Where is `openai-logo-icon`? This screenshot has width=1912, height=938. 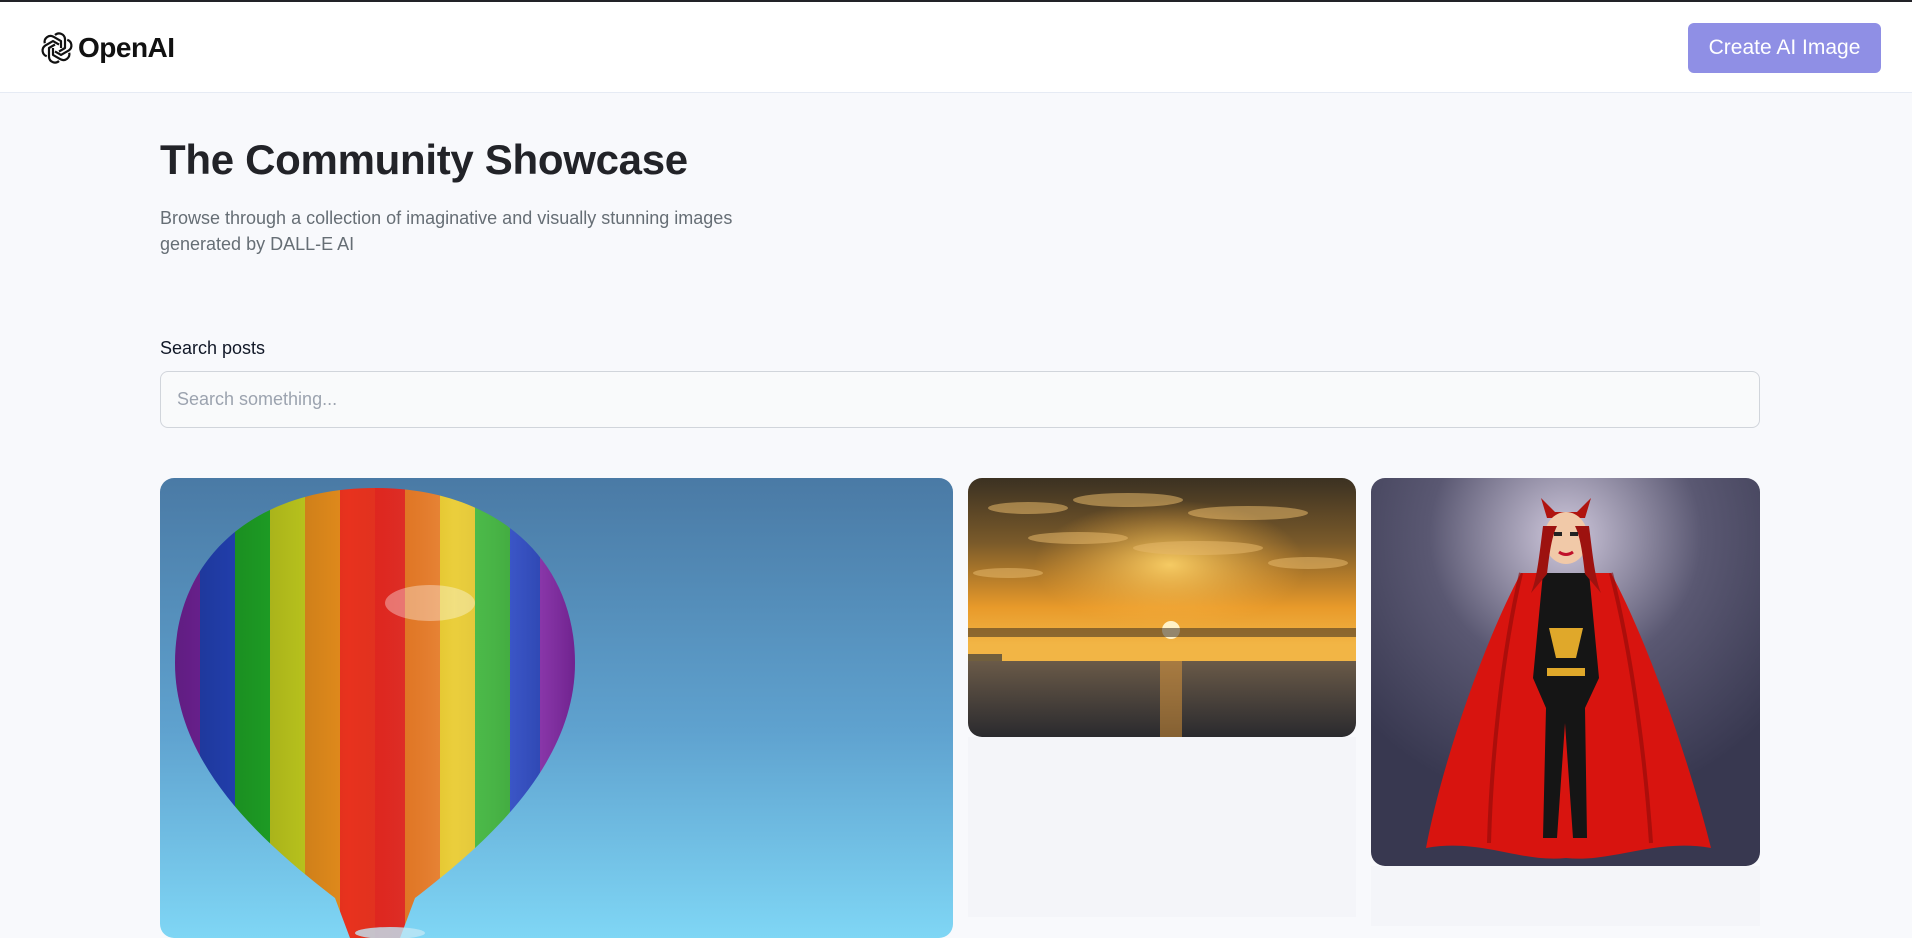 openai-logo-icon is located at coordinates (57, 48).